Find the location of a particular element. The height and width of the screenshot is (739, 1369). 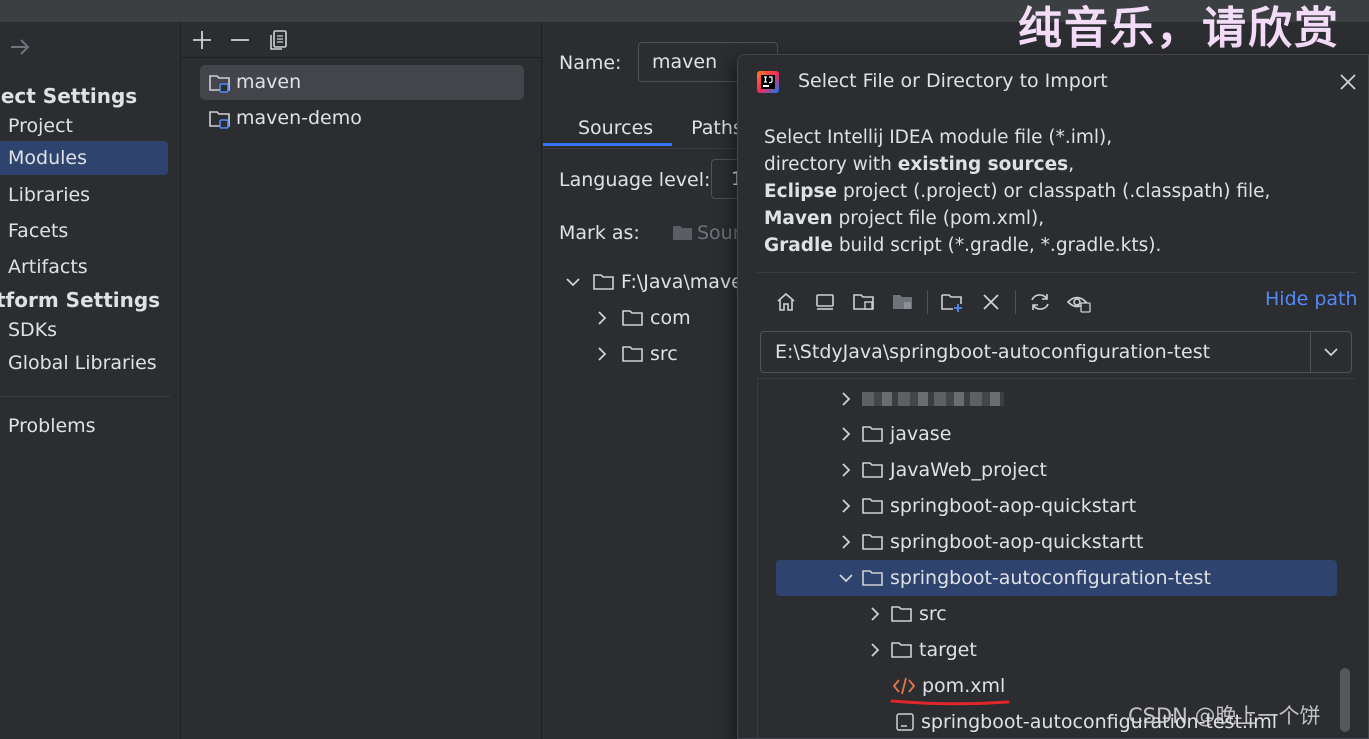

intellij-logo-icon is located at coordinates (768, 82).